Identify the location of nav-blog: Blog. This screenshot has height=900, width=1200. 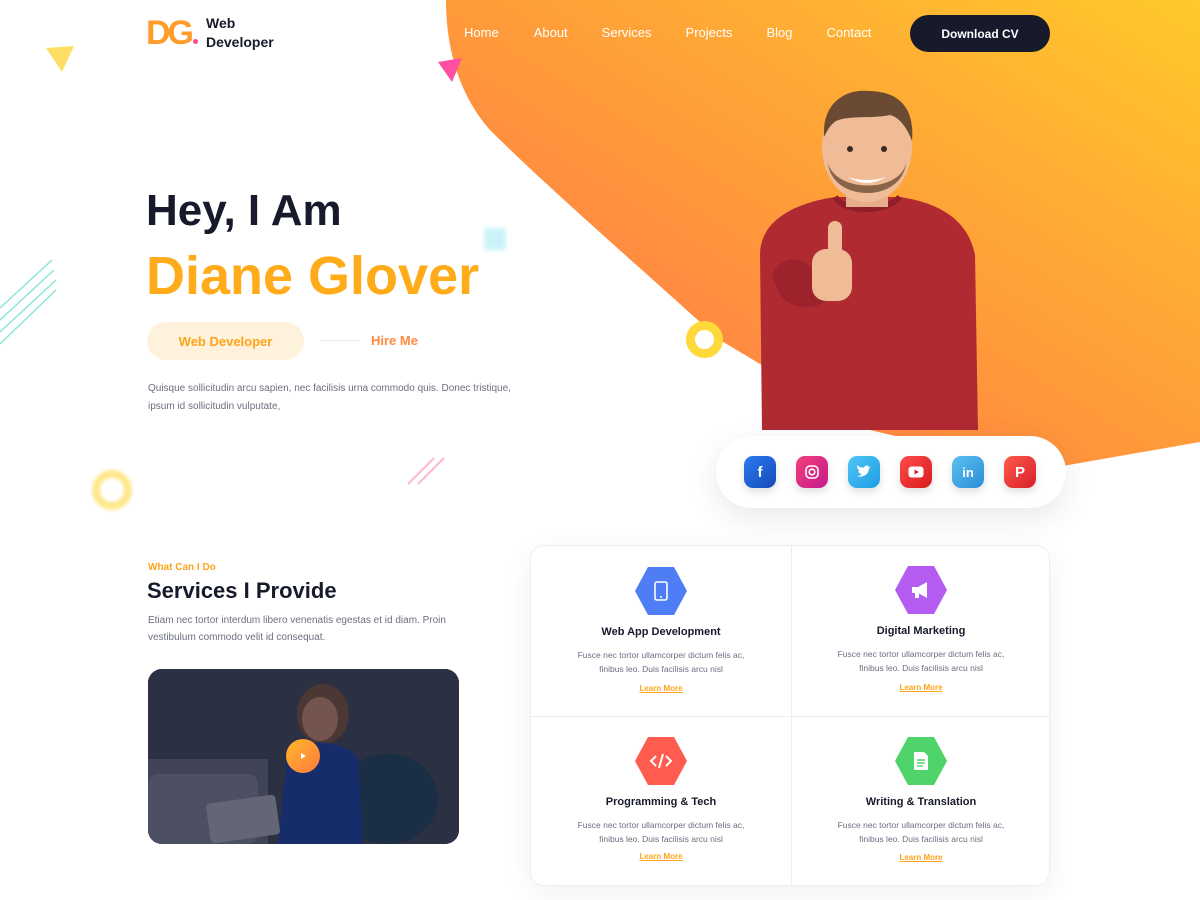
(780, 33).